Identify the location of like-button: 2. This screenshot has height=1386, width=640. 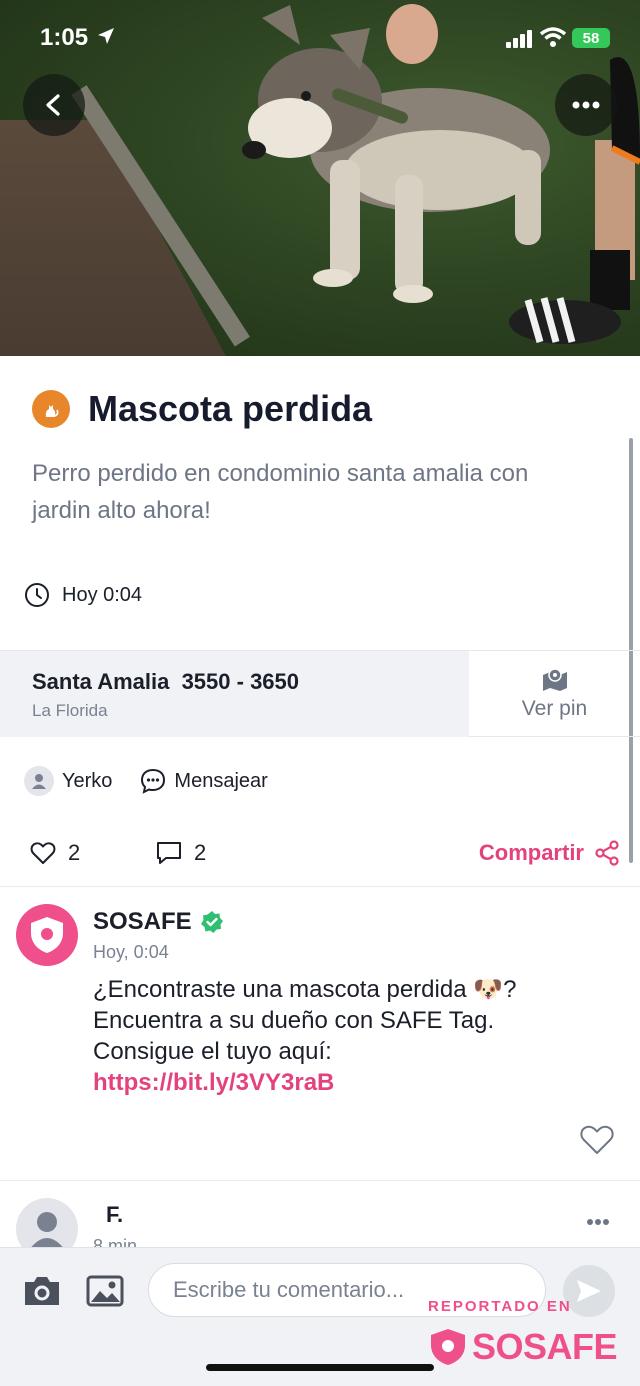
(55, 853).